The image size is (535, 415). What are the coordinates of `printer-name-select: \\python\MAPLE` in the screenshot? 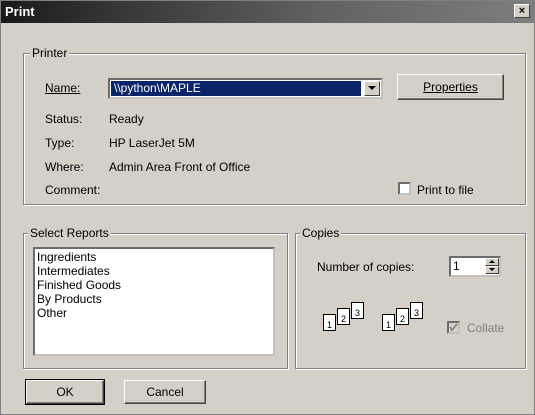 It's located at (245, 88).